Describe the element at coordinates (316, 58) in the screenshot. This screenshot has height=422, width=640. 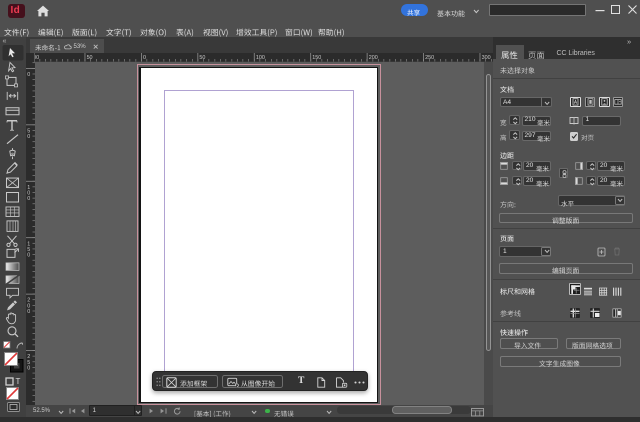
I see `svg-text: 150` at that location.